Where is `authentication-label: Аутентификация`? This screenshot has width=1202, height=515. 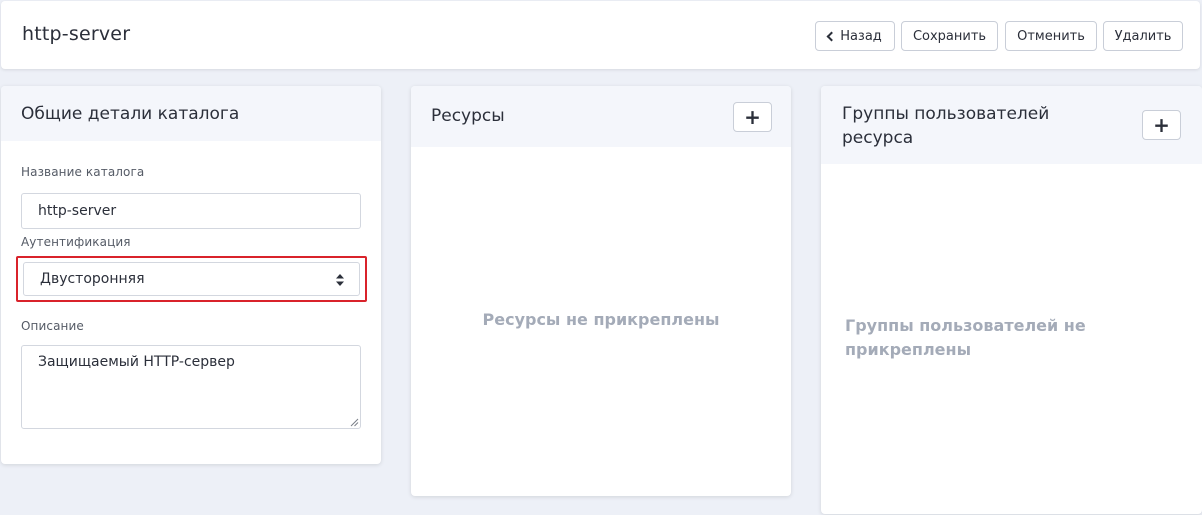
authentication-label: Аутентификация is located at coordinates (76, 242).